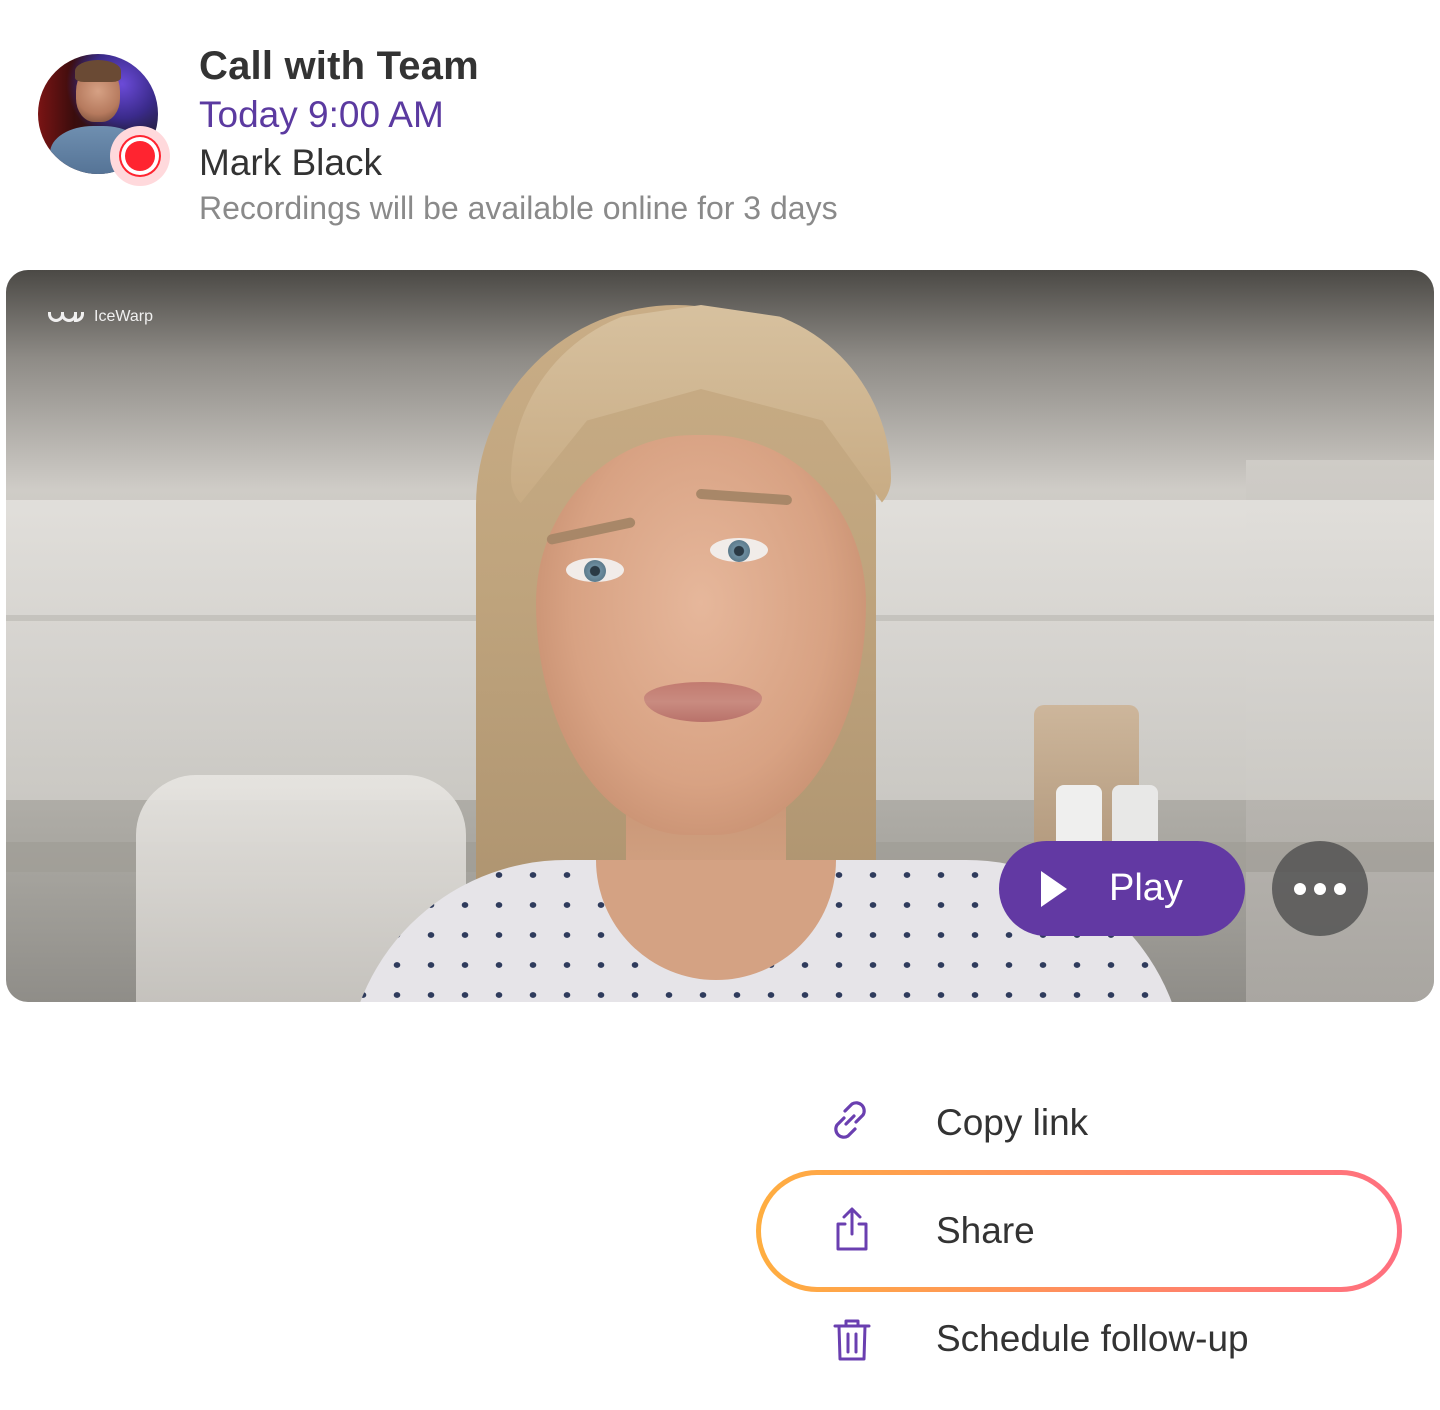 This screenshot has width=1440, height=1410. I want to click on menu-item-label: Copy link, so click(1012, 1122).